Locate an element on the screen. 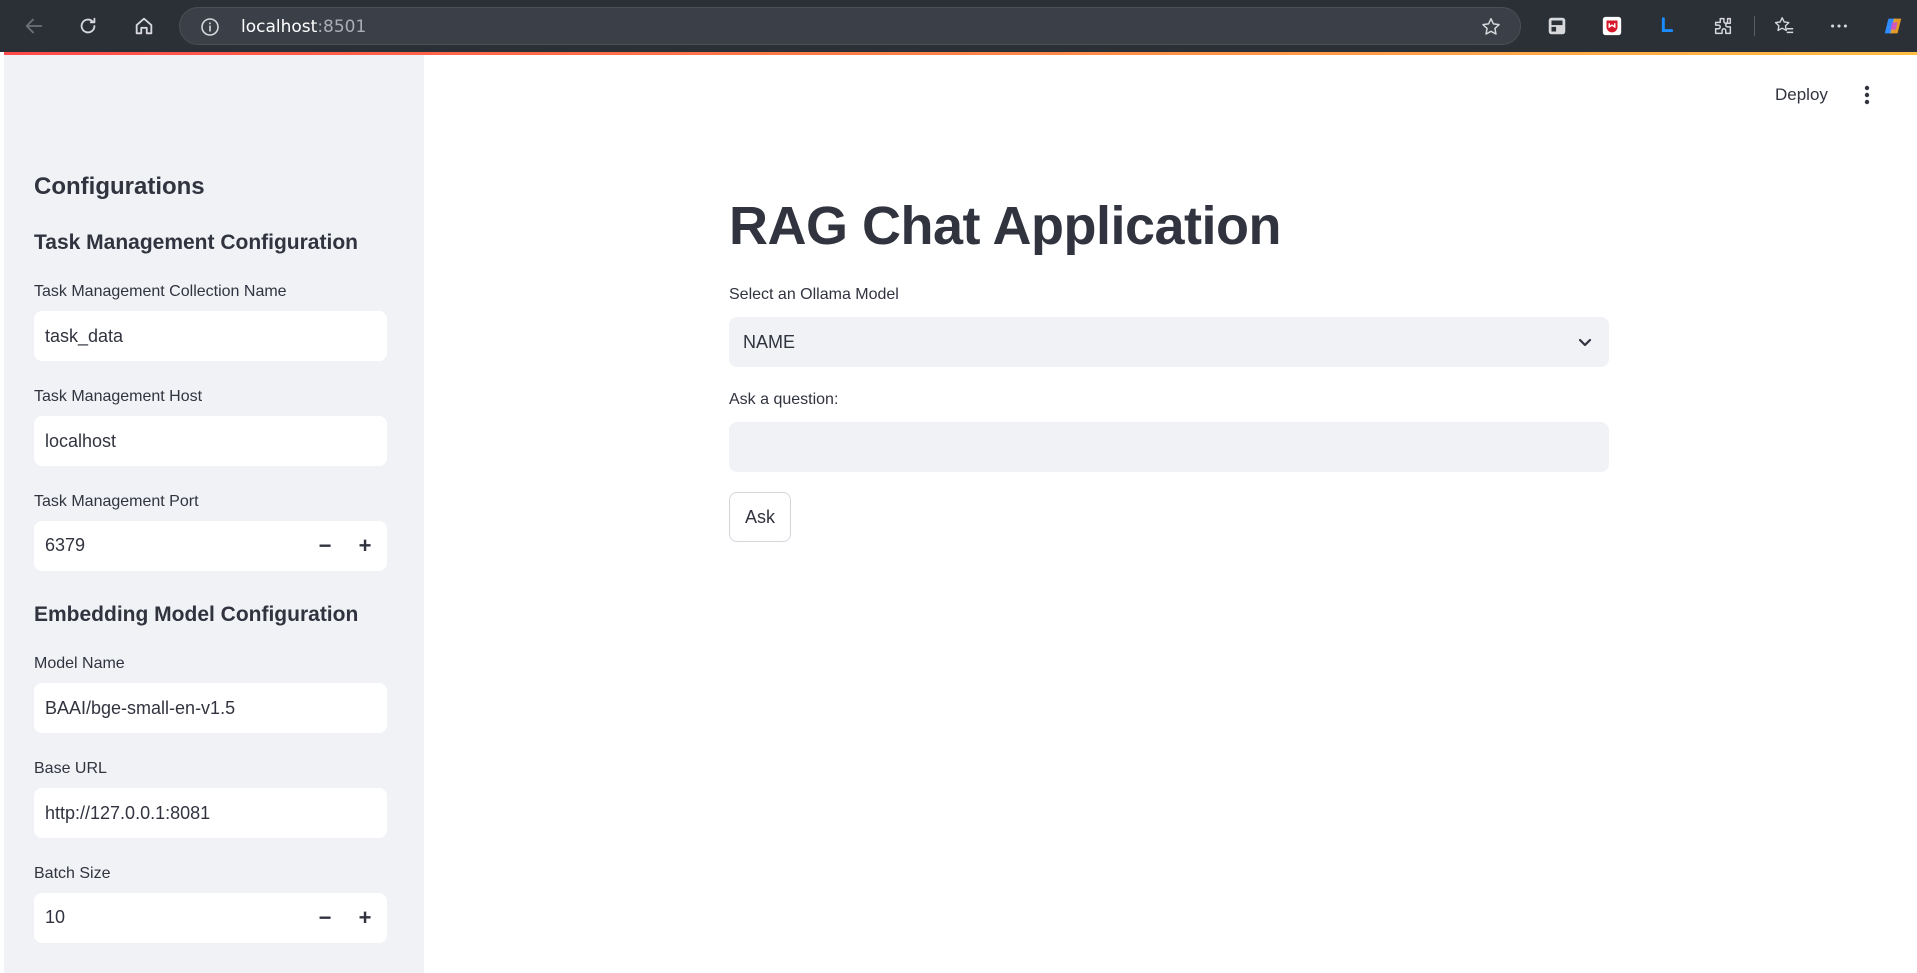  back-button is located at coordinates (34, 26).